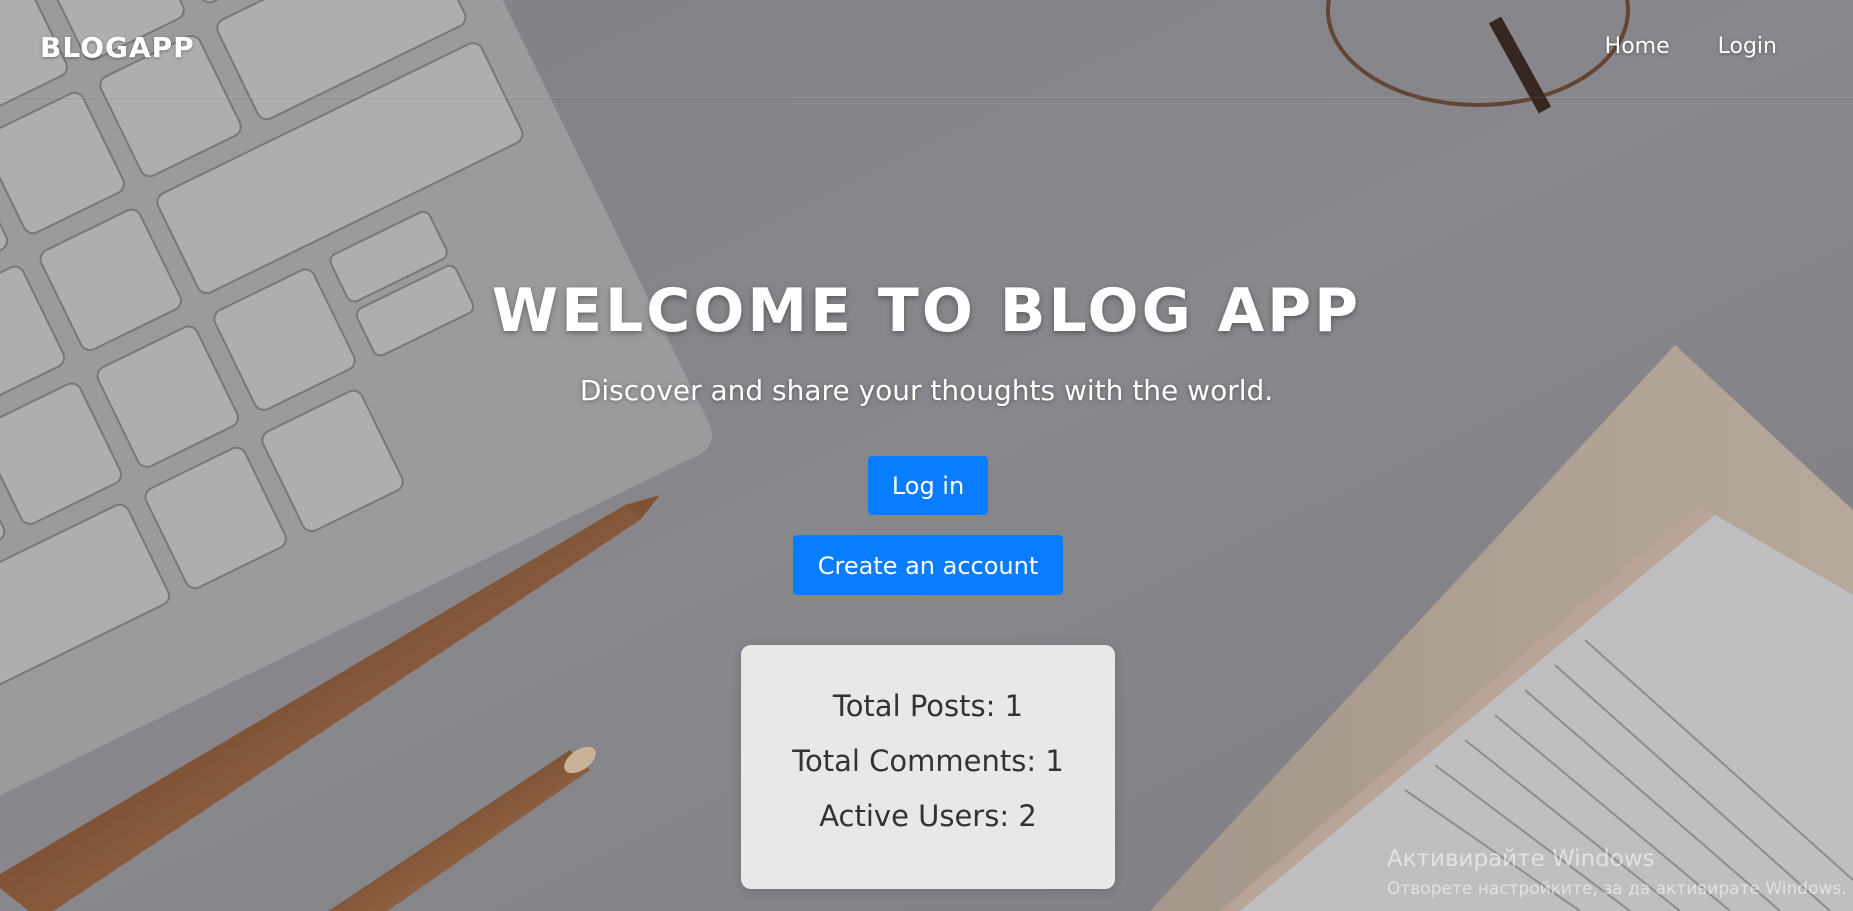 The image size is (1853, 911). What do you see at coordinates (926, 49) in the screenshot?
I see `top-navbar: BLOGAPP Home Login` at bounding box center [926, 49].